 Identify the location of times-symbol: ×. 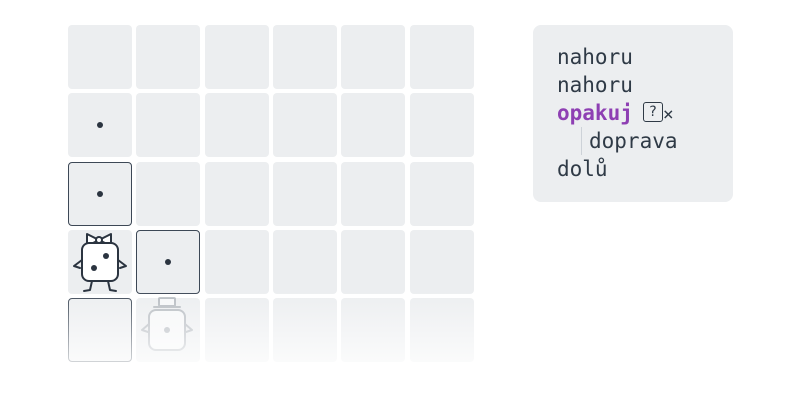
(668, 114).